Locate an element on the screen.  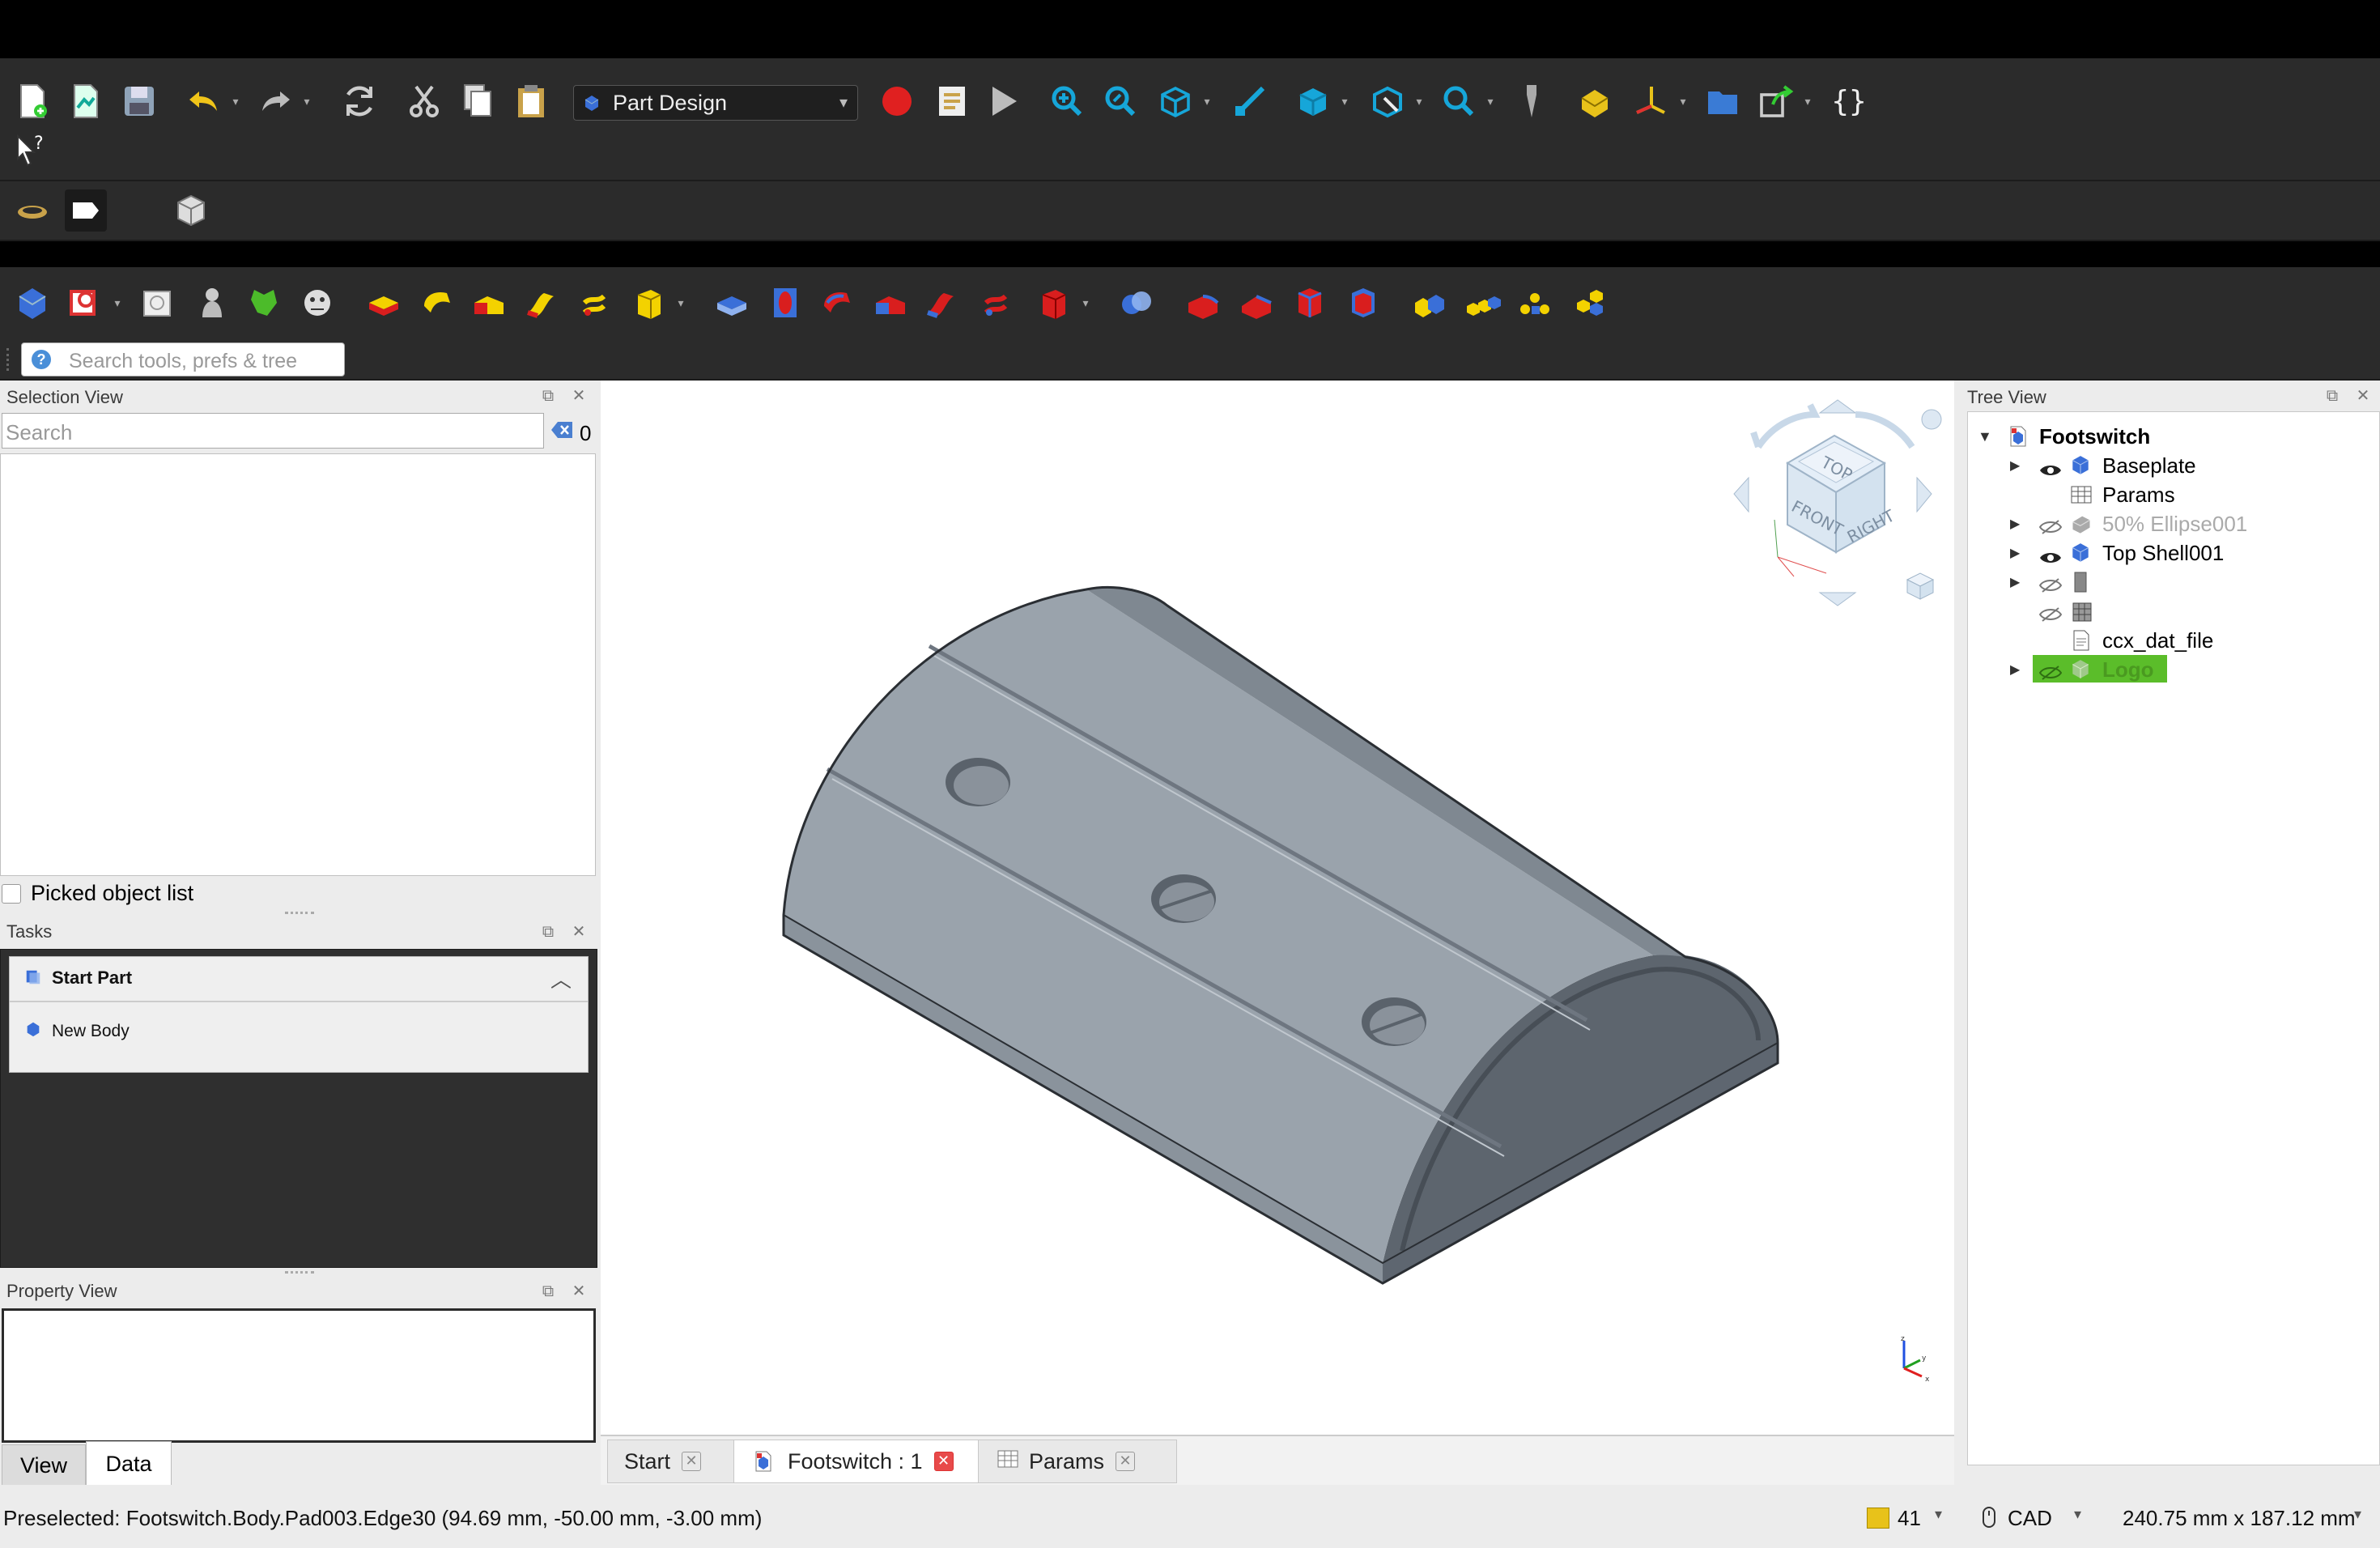
open-document-icon is located at coordinates (86, 101).